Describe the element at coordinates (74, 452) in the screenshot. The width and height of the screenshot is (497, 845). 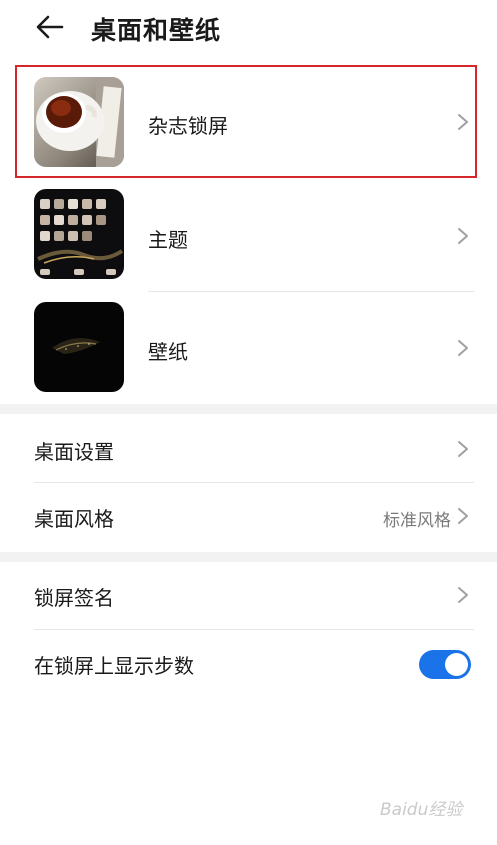
I see `desktop-settings-label: 桌面设置` at that location.